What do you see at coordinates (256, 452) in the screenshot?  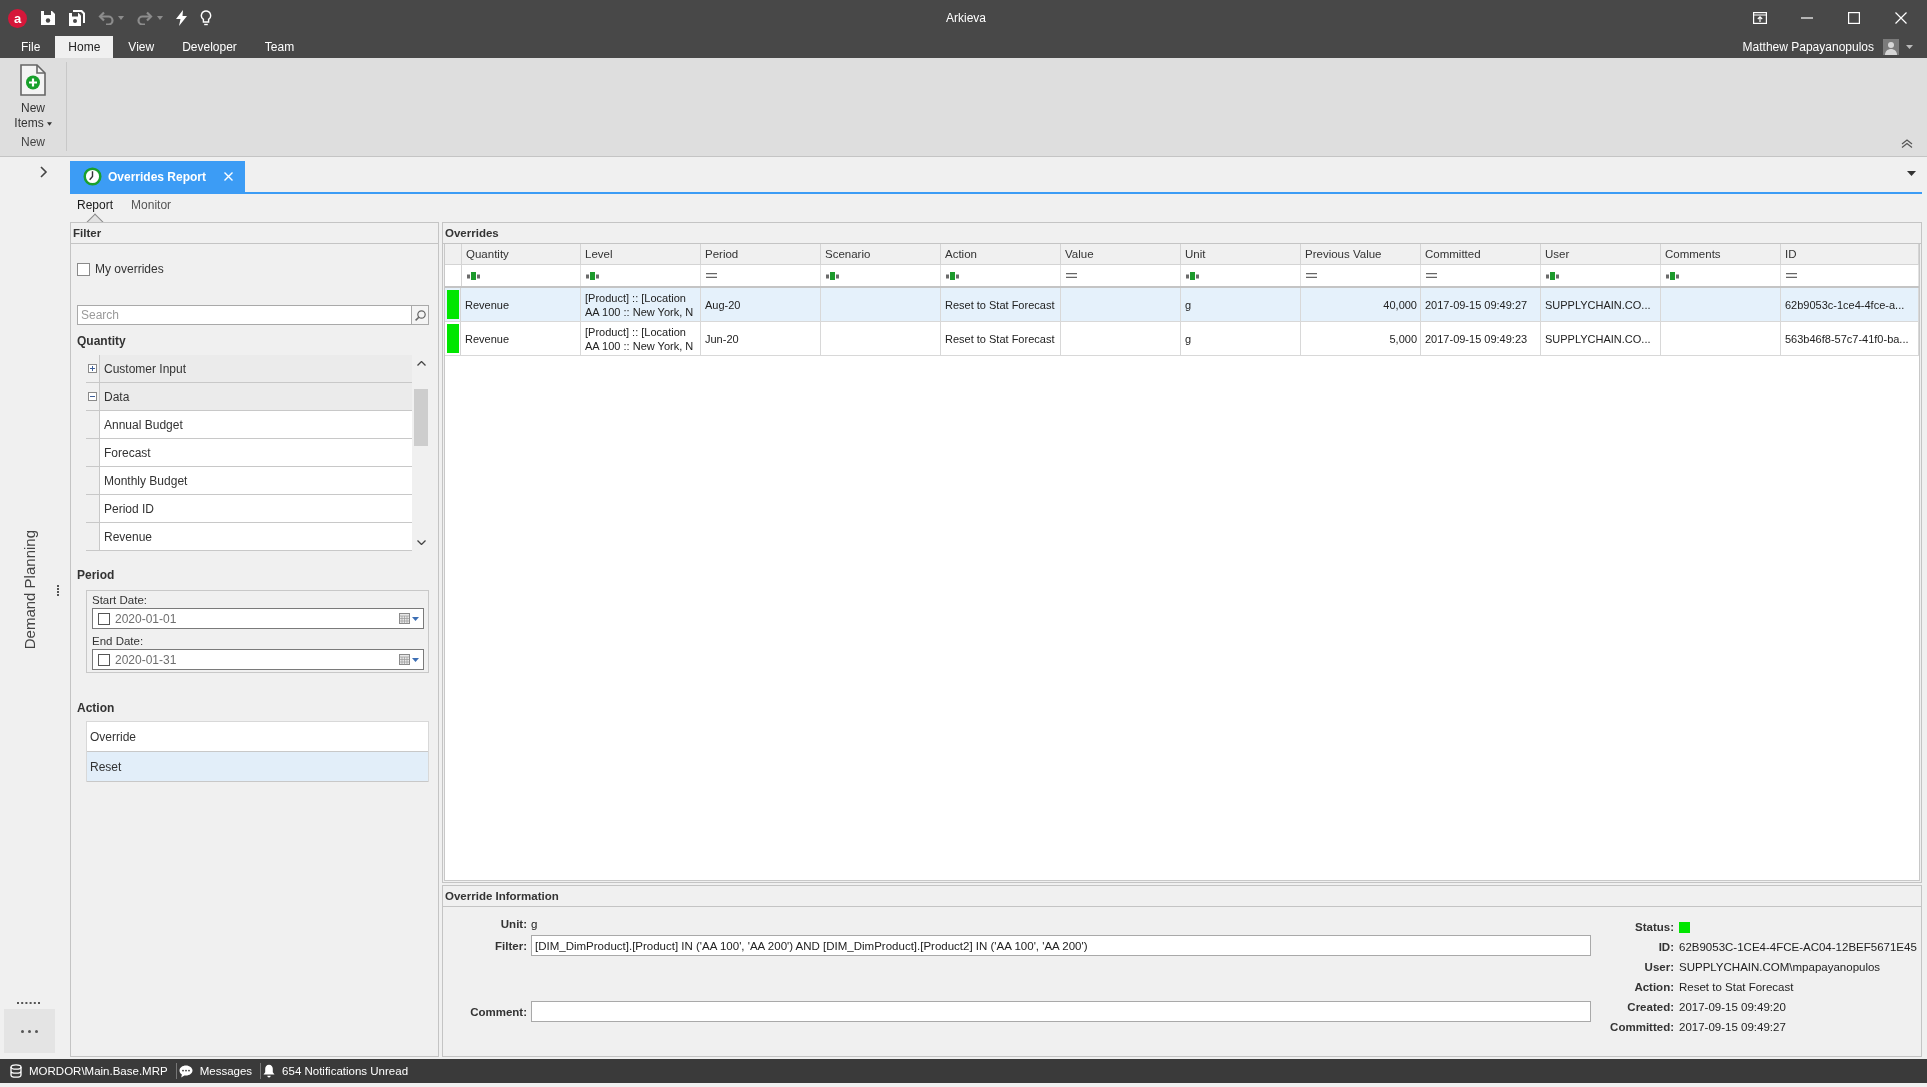 I see `tree-item: Forecast` at bounding box center [256, 452].